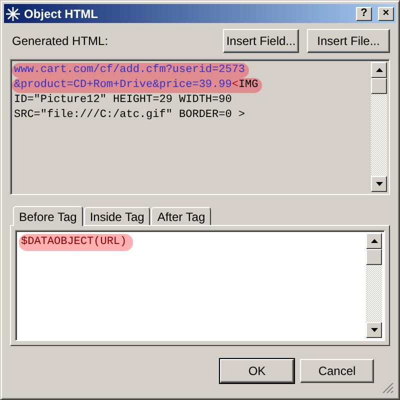  I want to click on code-line: &product=CD+Rom+Drive&price=39.99<IMG, so click(137, 85).